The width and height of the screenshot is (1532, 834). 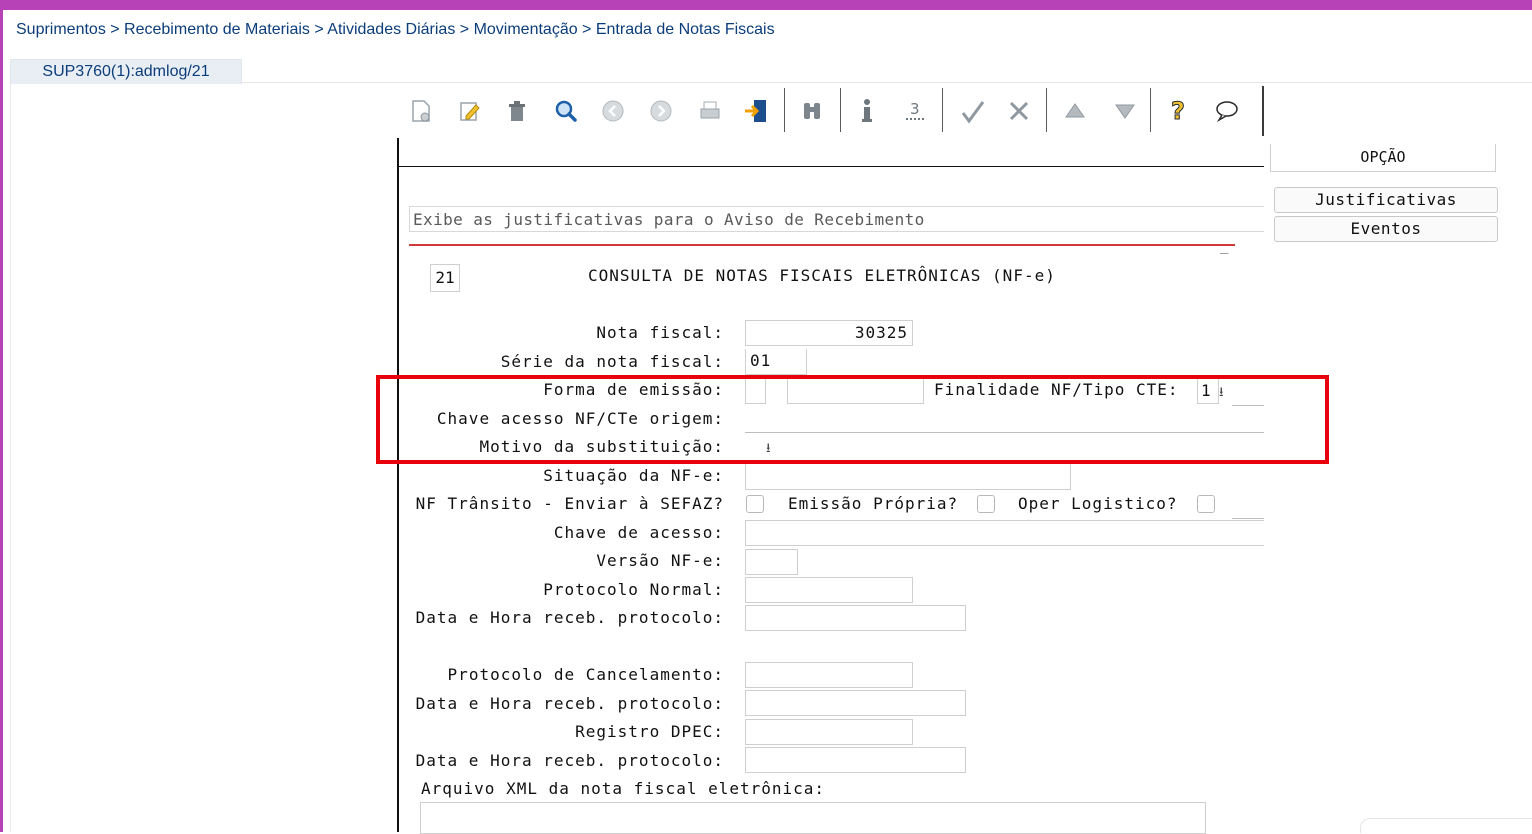 I want to click on versao-label: Versão NF-e:, so click(x=660, y=560).